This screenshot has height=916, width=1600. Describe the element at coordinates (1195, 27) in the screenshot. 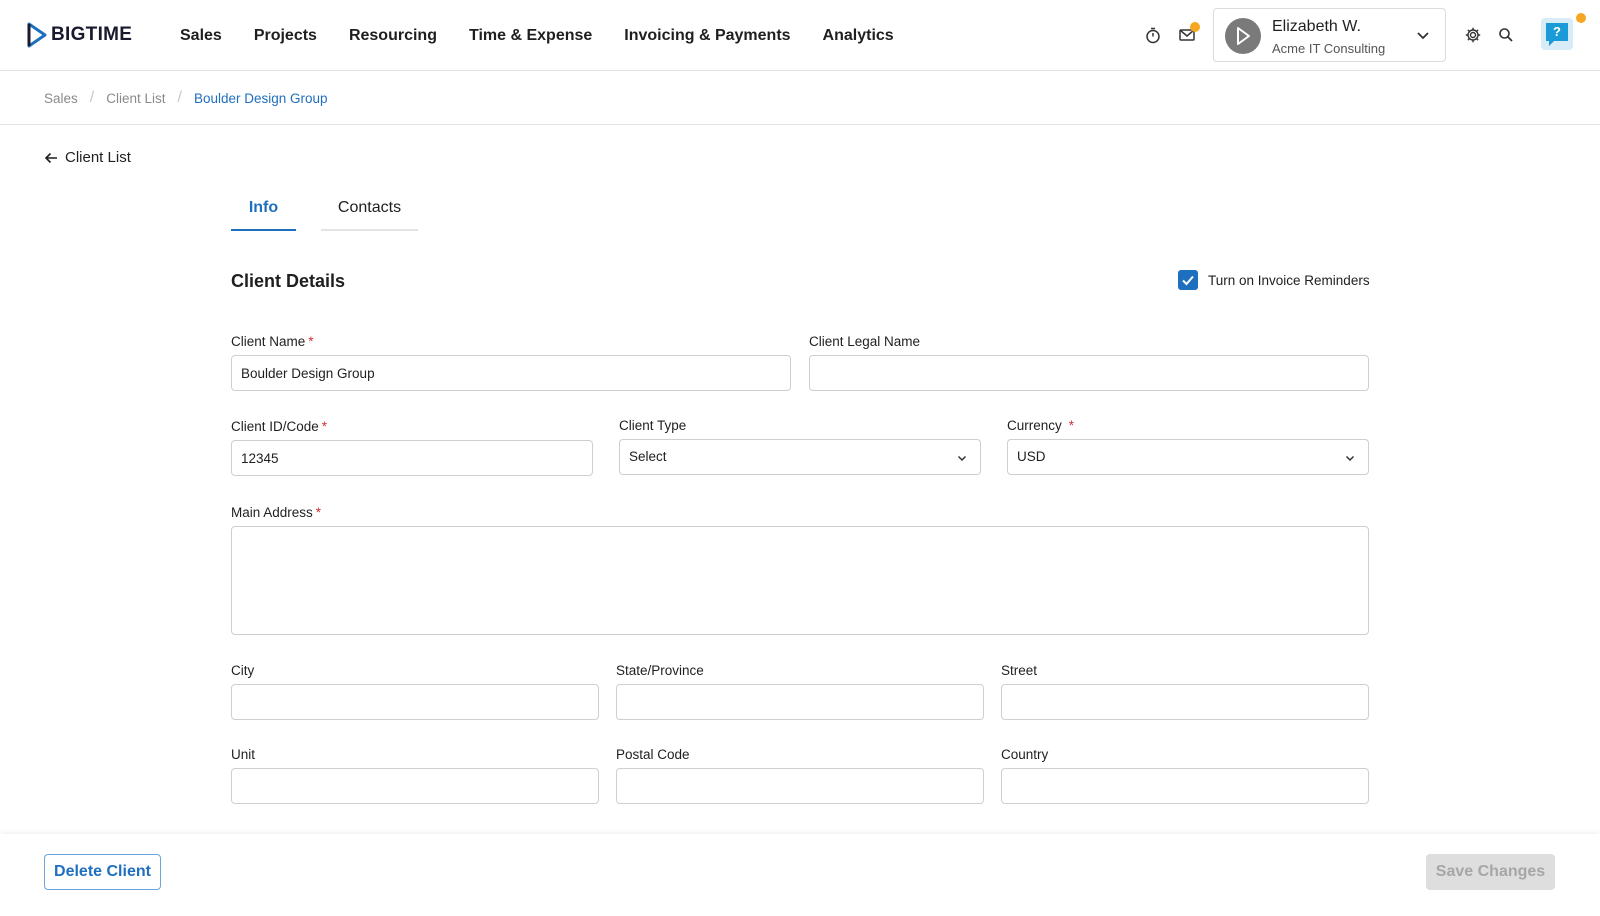

I see `mail-notification-dot` at that location.